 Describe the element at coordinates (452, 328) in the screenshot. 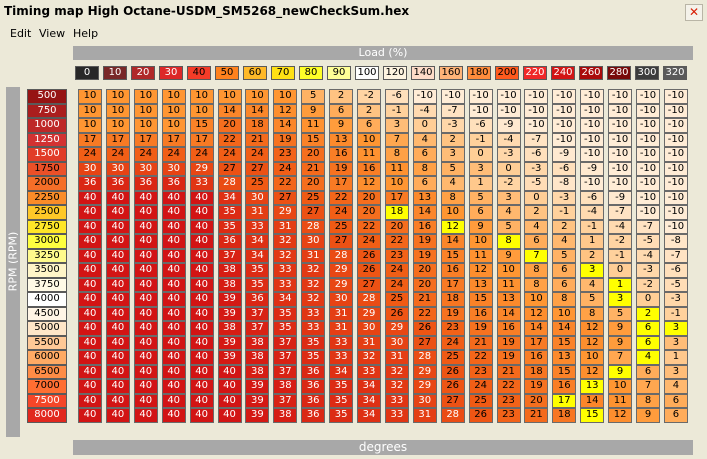

I see `map-cell: 23` at that location.